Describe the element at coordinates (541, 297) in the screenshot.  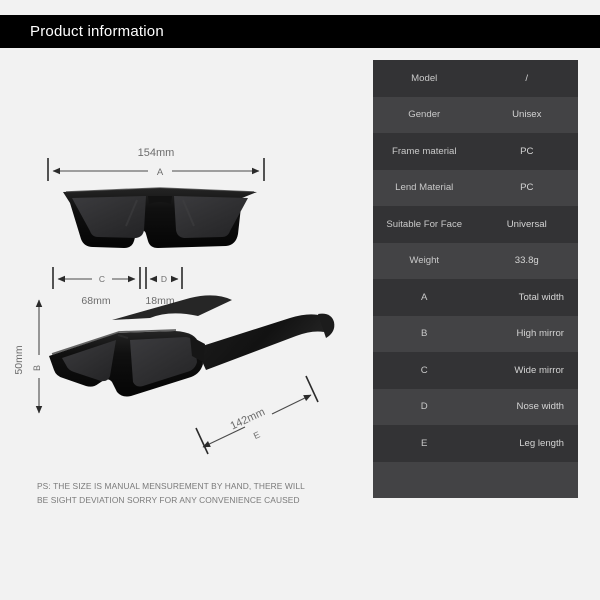
I see `spec-value: Total width` at that location.